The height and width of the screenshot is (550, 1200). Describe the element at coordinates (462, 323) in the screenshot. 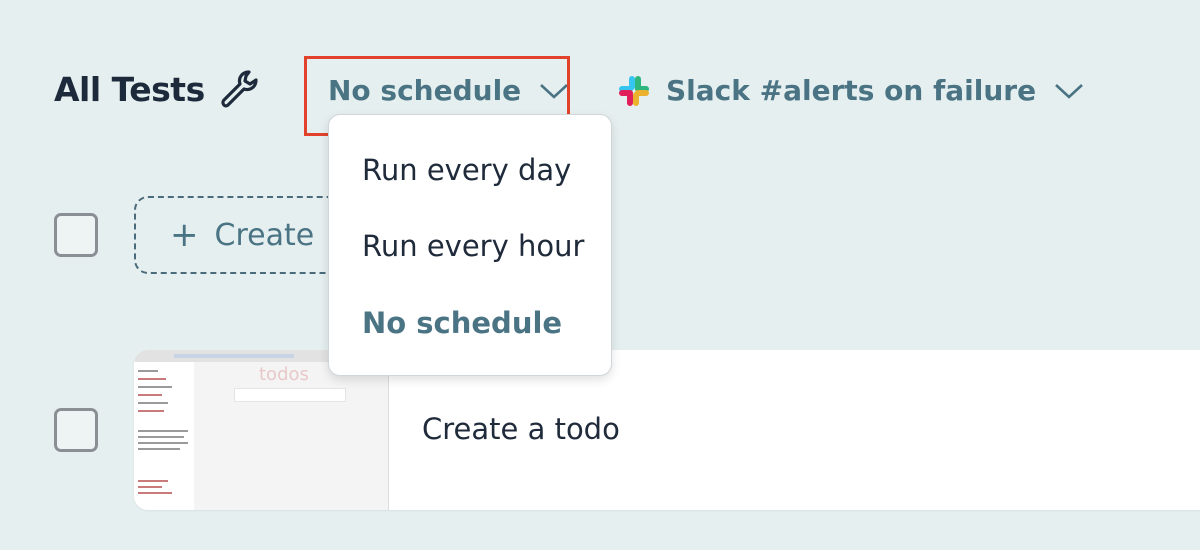

I see `option-no-schedule: No schedule` at that location.